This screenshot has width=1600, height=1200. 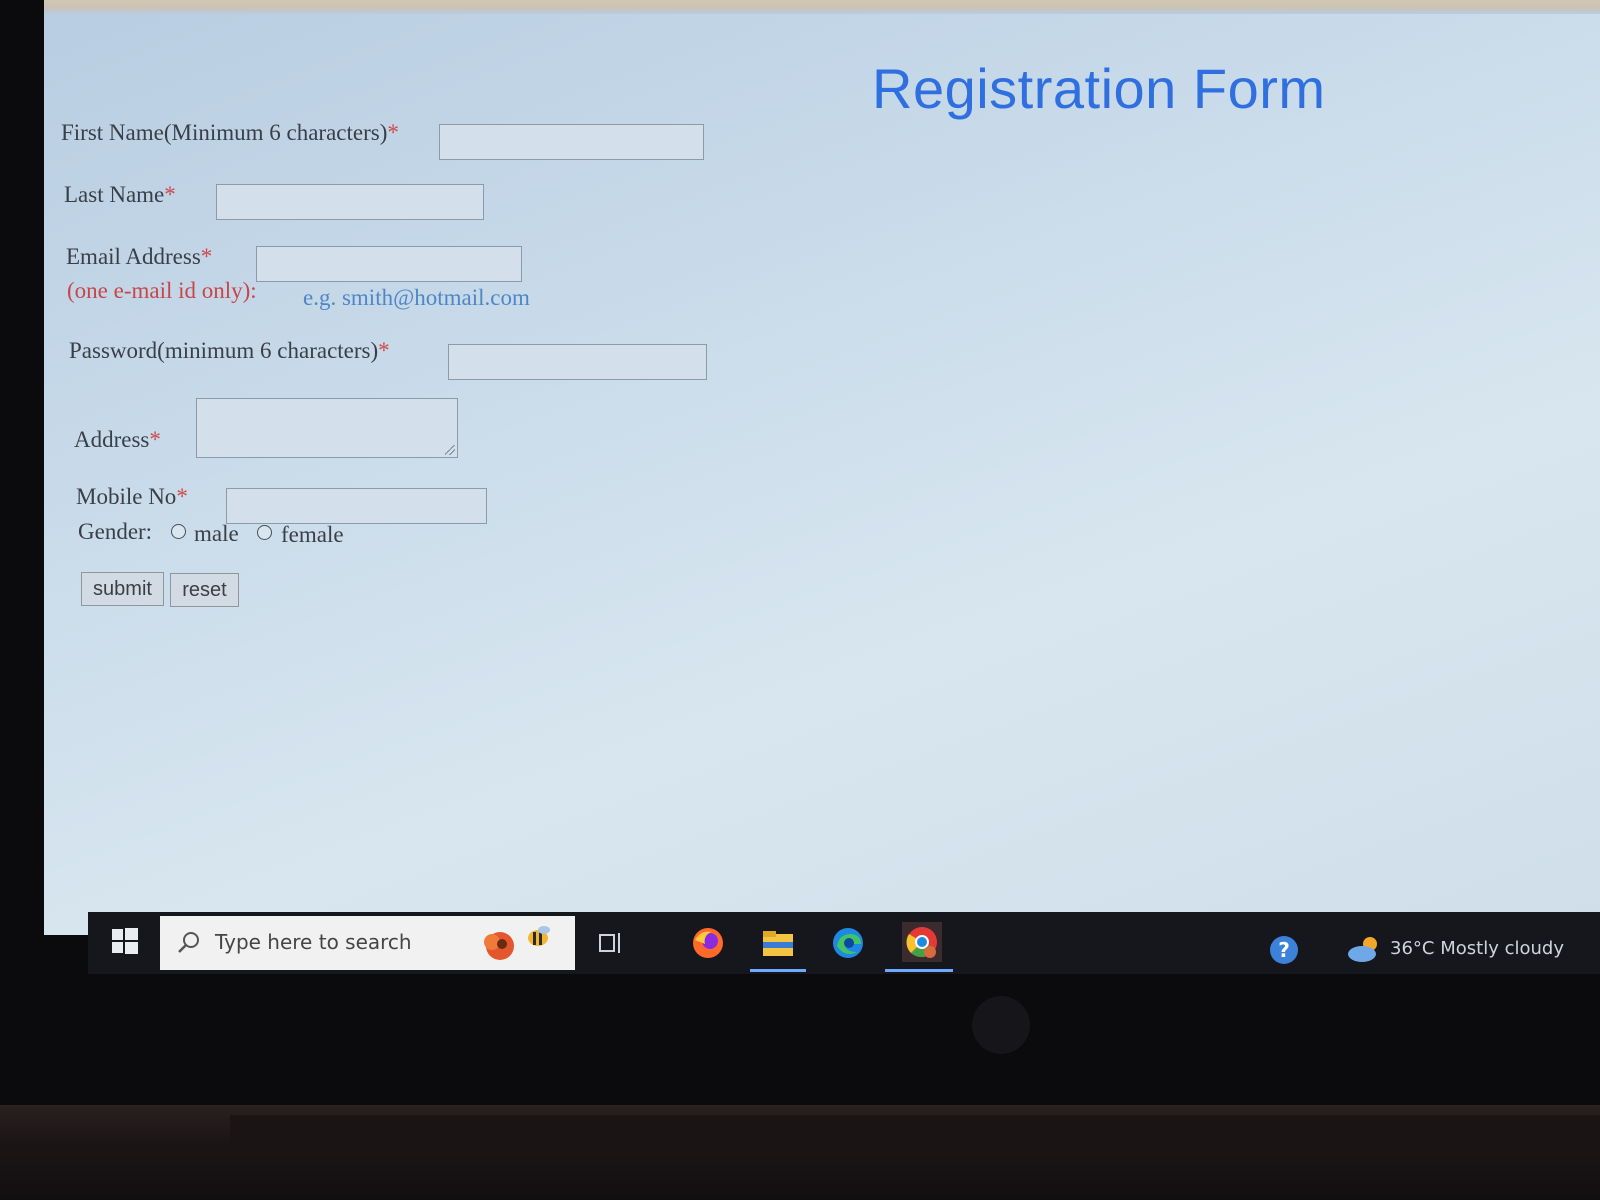 What do you see at coordinates (1412, 948) in the screenshot?
I see `weather-temperature: 36°C` at bounding box center [1412, 948].